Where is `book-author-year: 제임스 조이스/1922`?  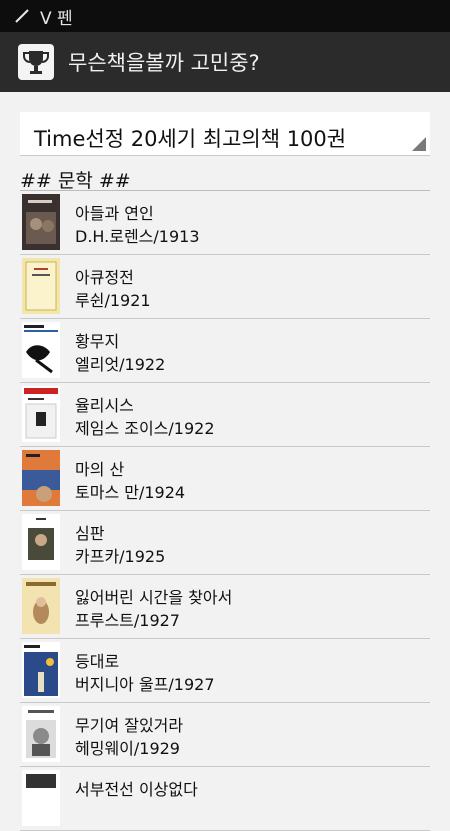 book-author-year: 제임스 조이스/1922 is located at coordinates (145, 428).